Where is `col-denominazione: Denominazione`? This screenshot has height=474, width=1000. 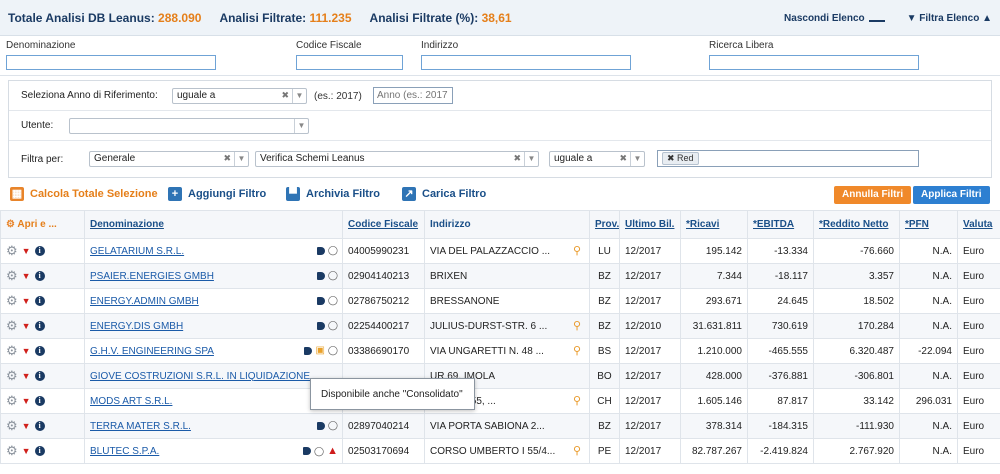 col-denominazione: Denominazione is located at coordinates (213, 224).